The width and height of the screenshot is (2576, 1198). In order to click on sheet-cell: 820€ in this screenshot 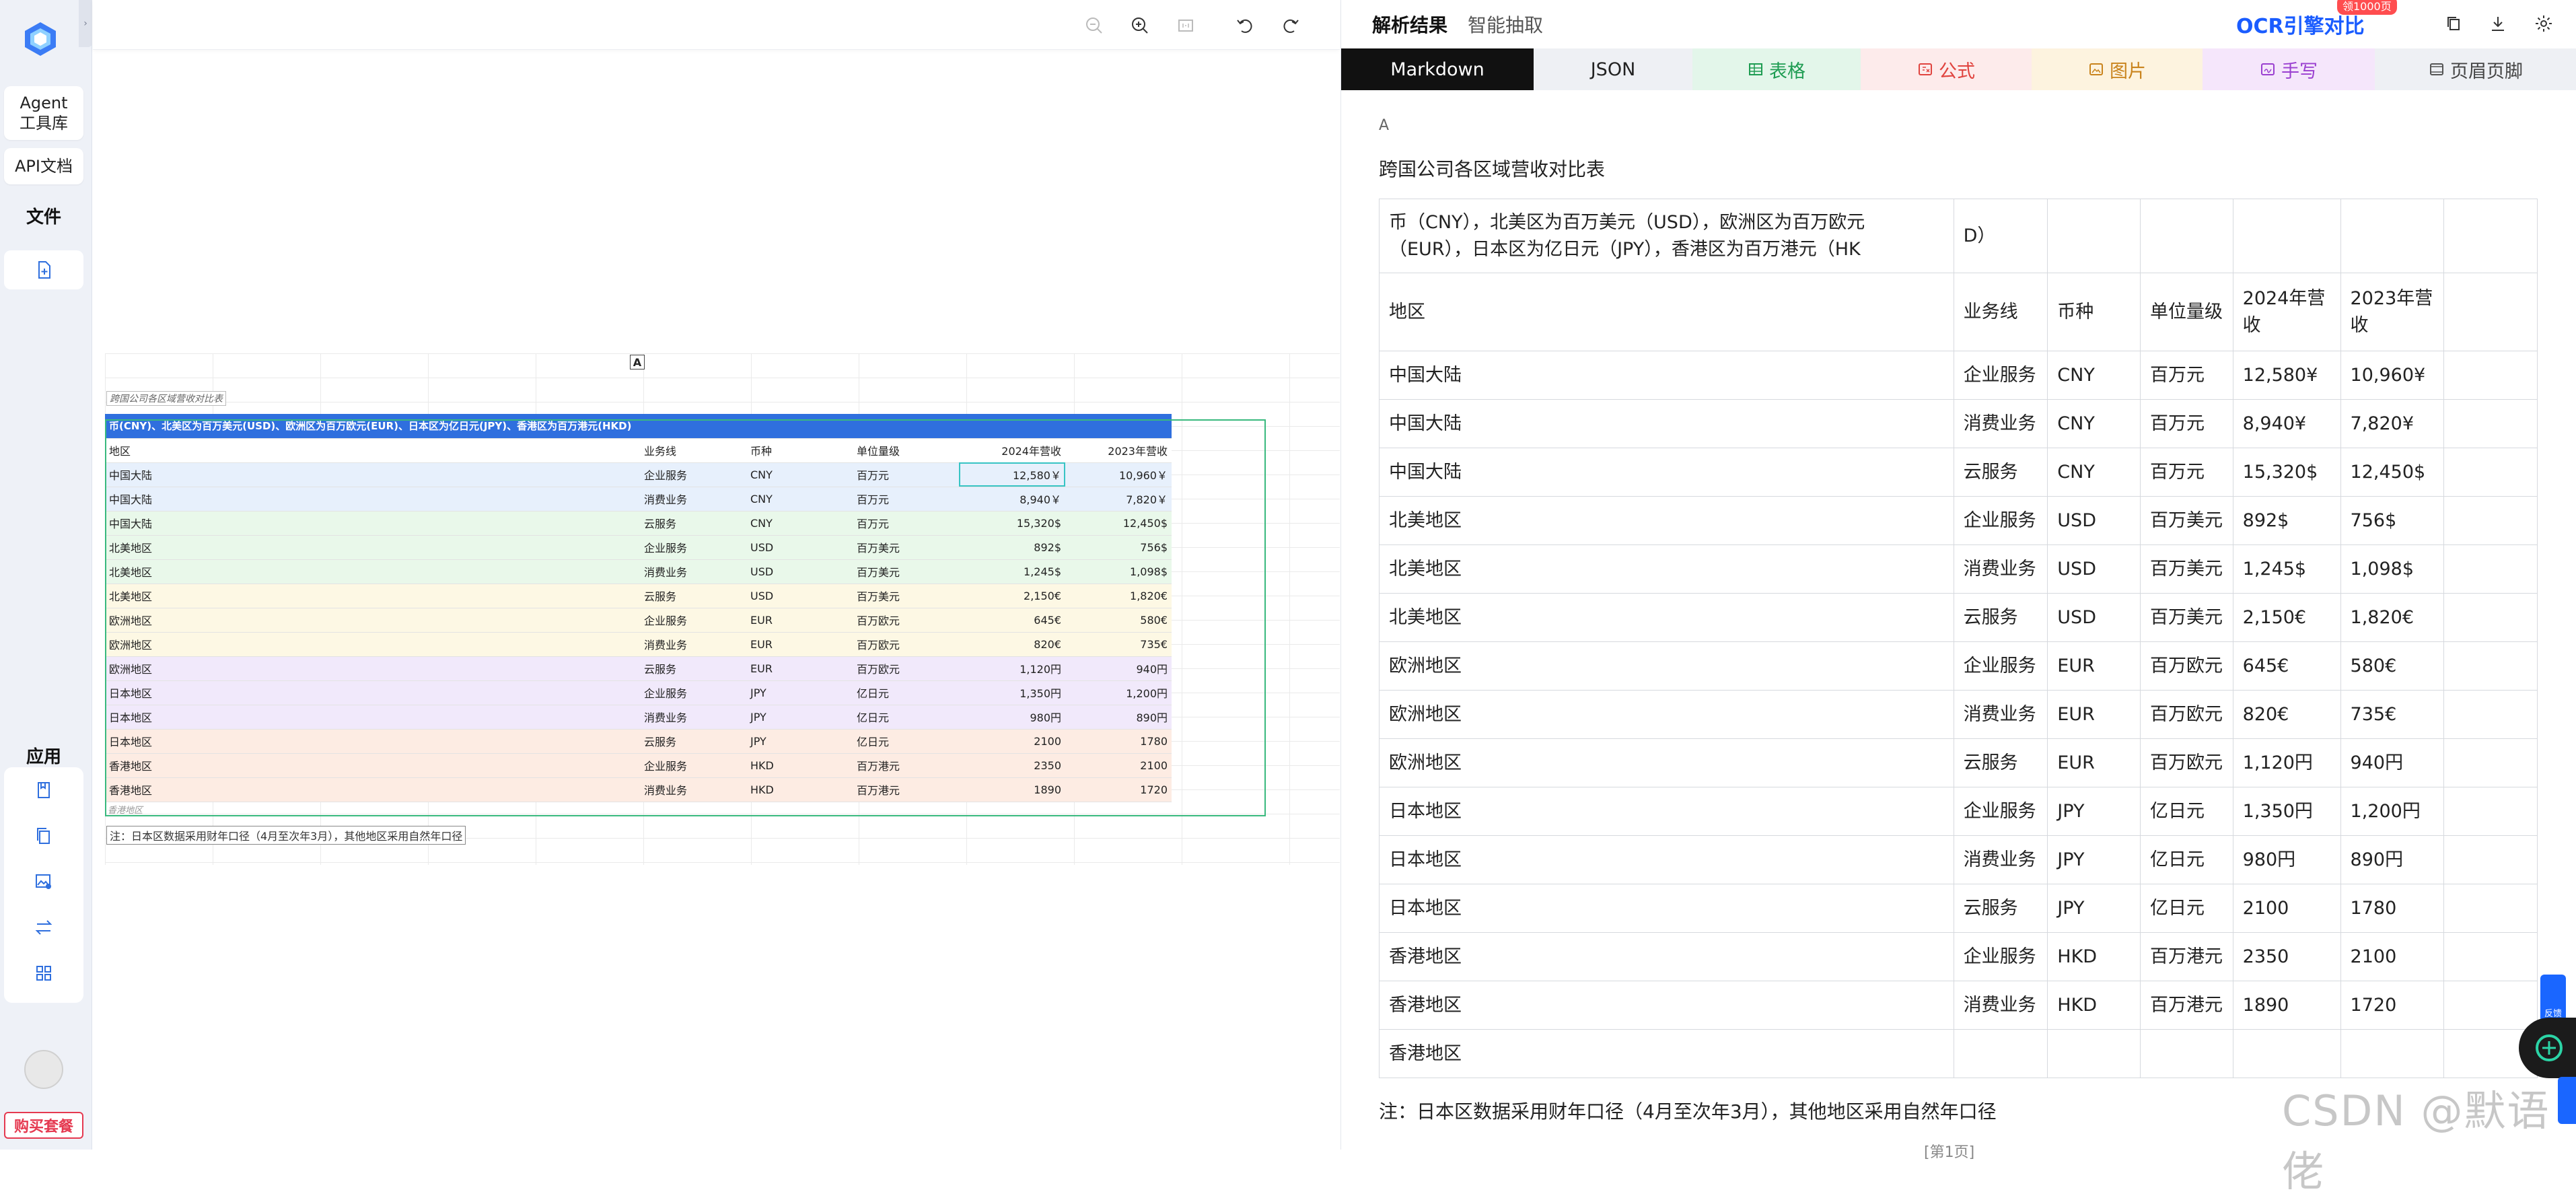, I will do `click(1012, 645)`.